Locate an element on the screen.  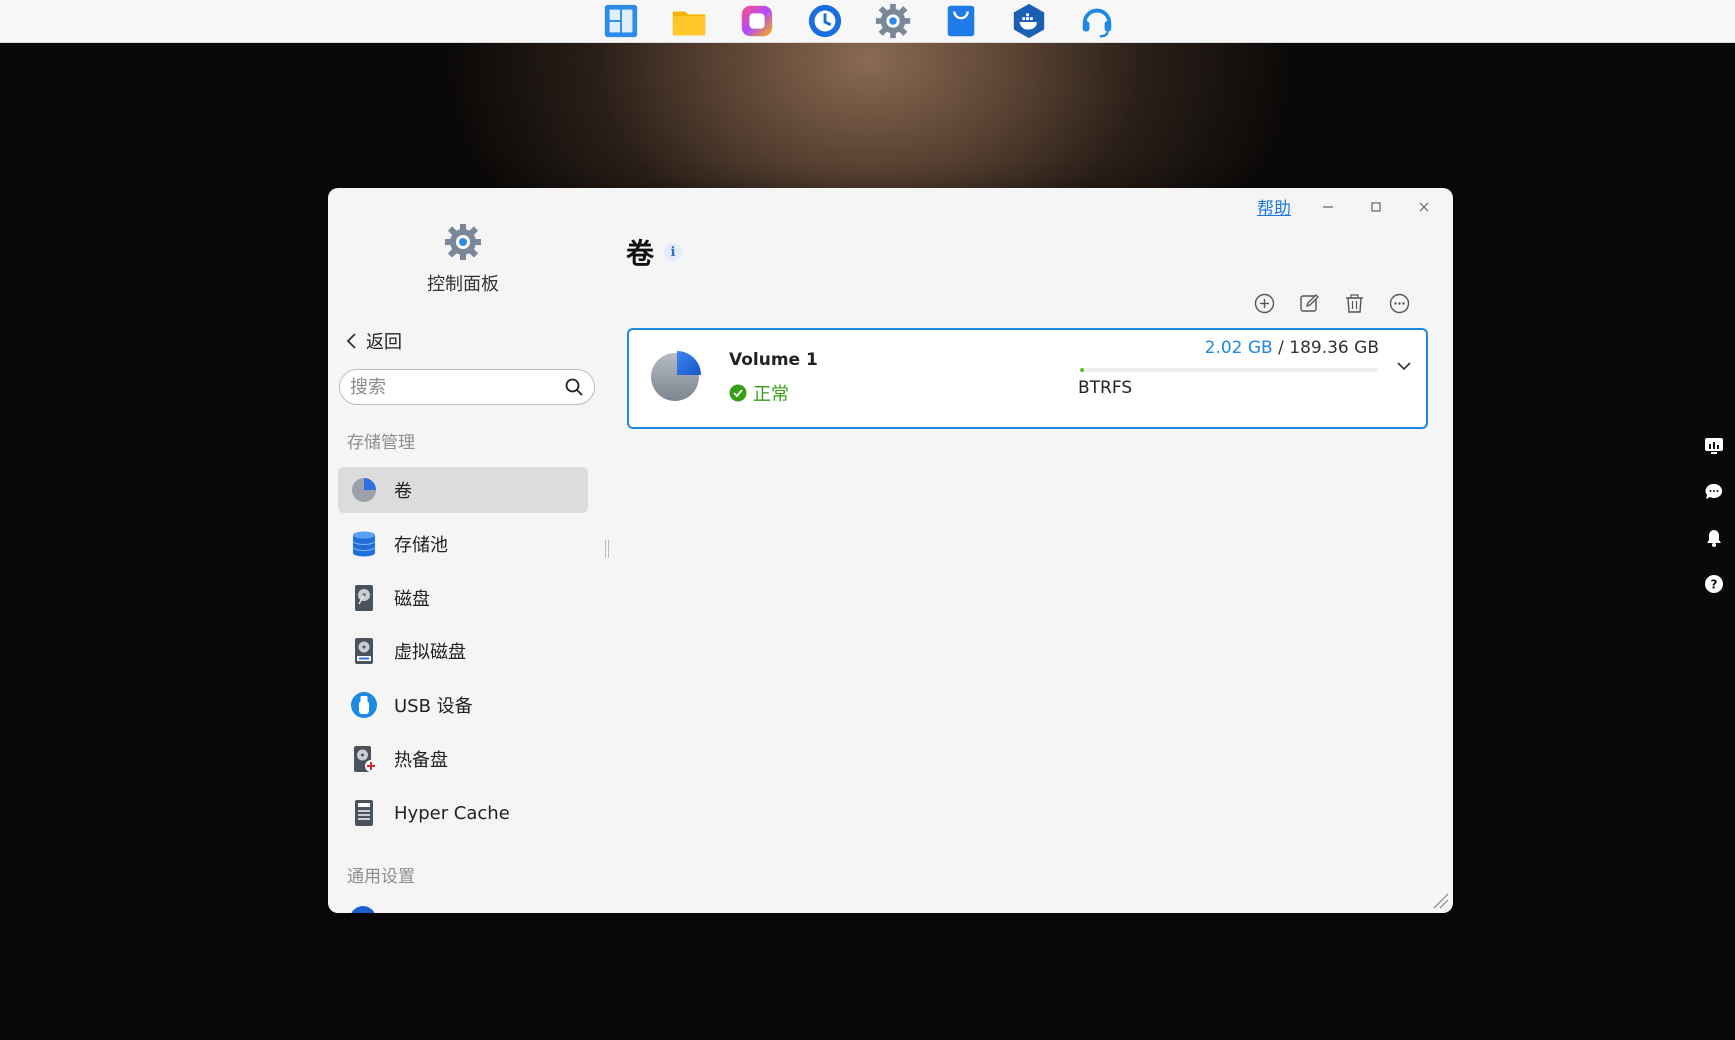
sidebar-item-virtual-disk: 虚拟磁盘 is located at coordinates (463, 651).